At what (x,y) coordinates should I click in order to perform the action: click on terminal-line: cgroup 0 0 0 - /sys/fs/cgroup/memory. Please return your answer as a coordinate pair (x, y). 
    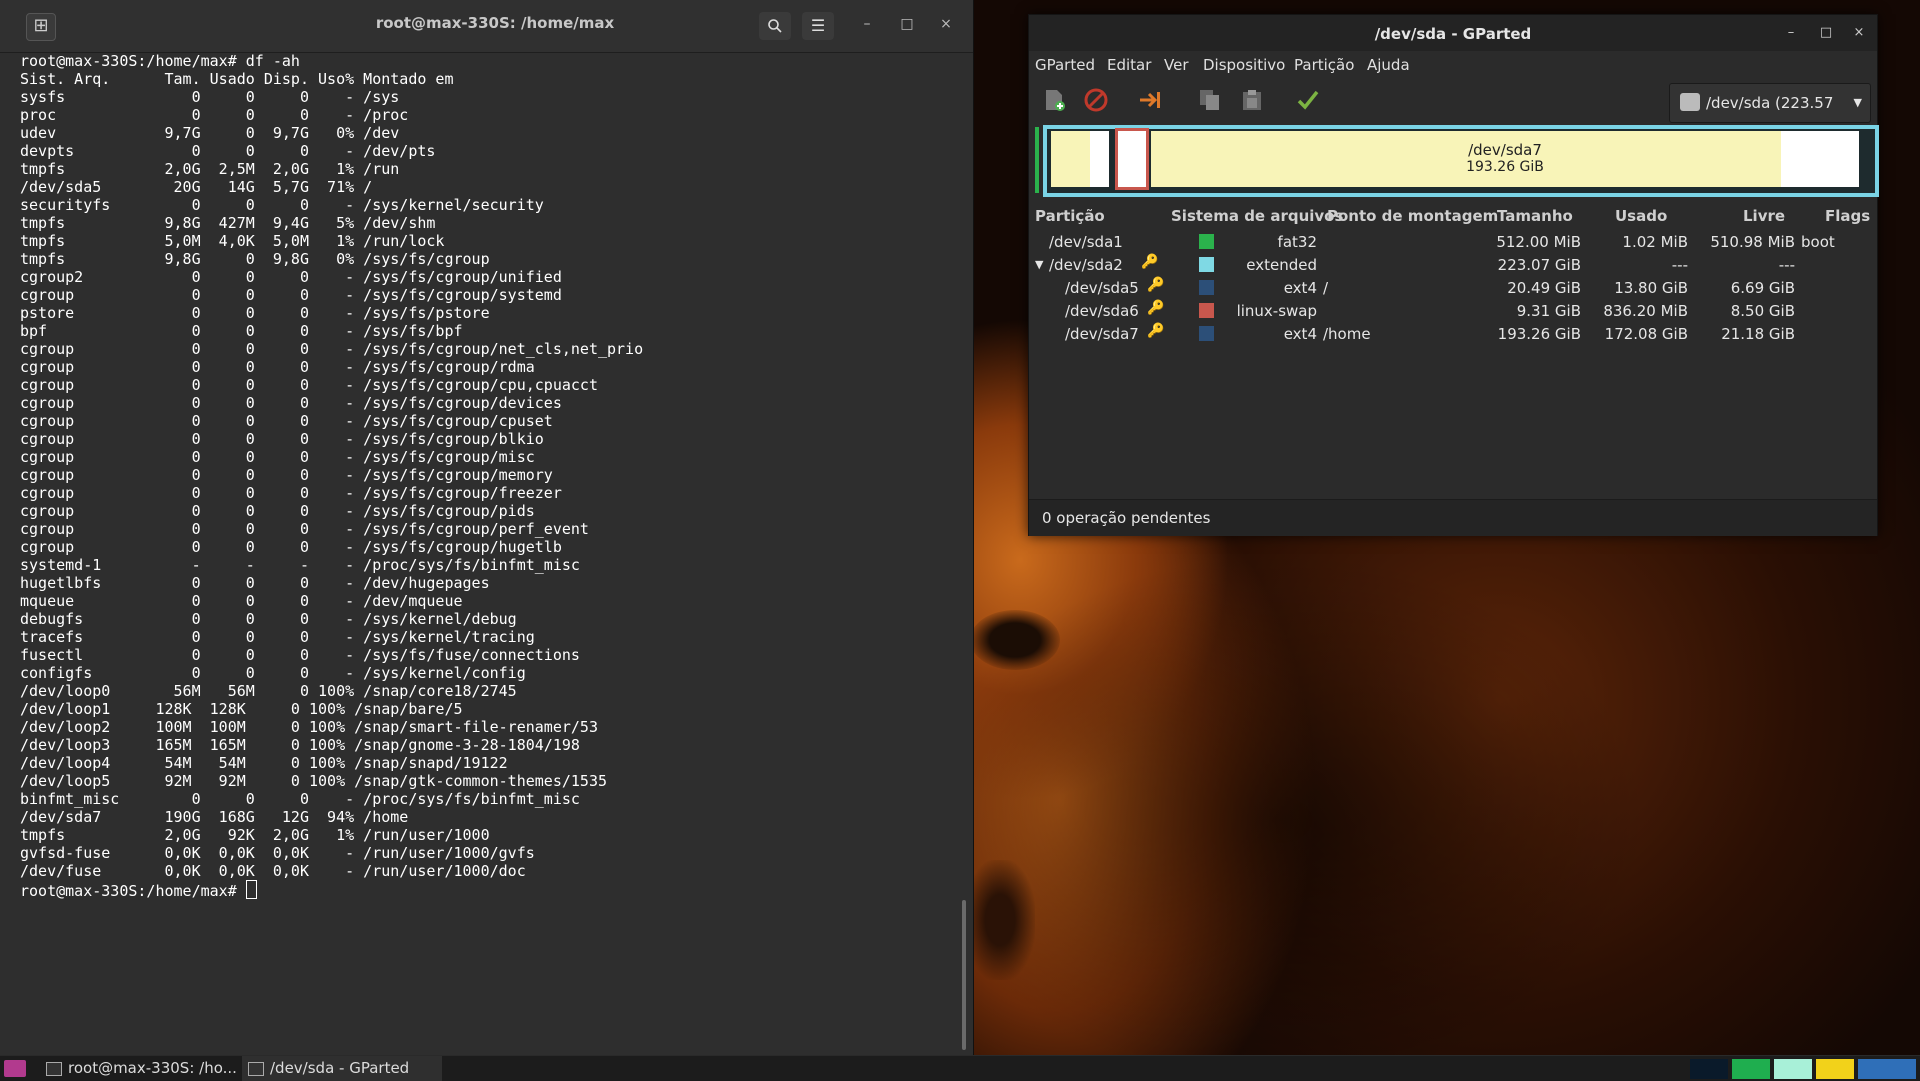
    Looking at the image, I should click on (286, 475).